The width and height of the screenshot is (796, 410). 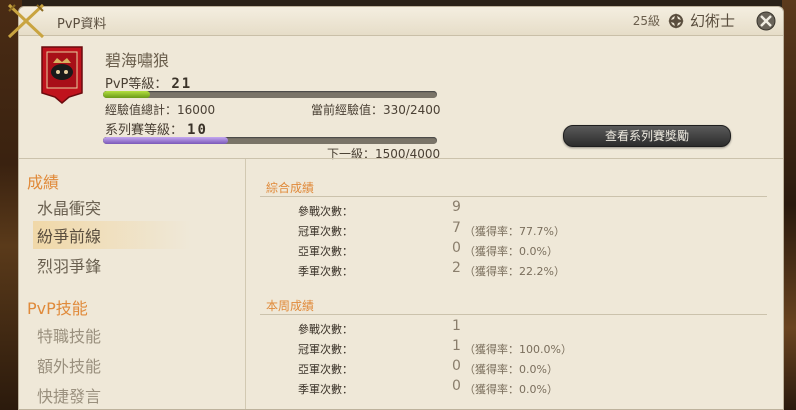 I want to click on player-name: 碧海嘯狼, so click(x=137, y=60).